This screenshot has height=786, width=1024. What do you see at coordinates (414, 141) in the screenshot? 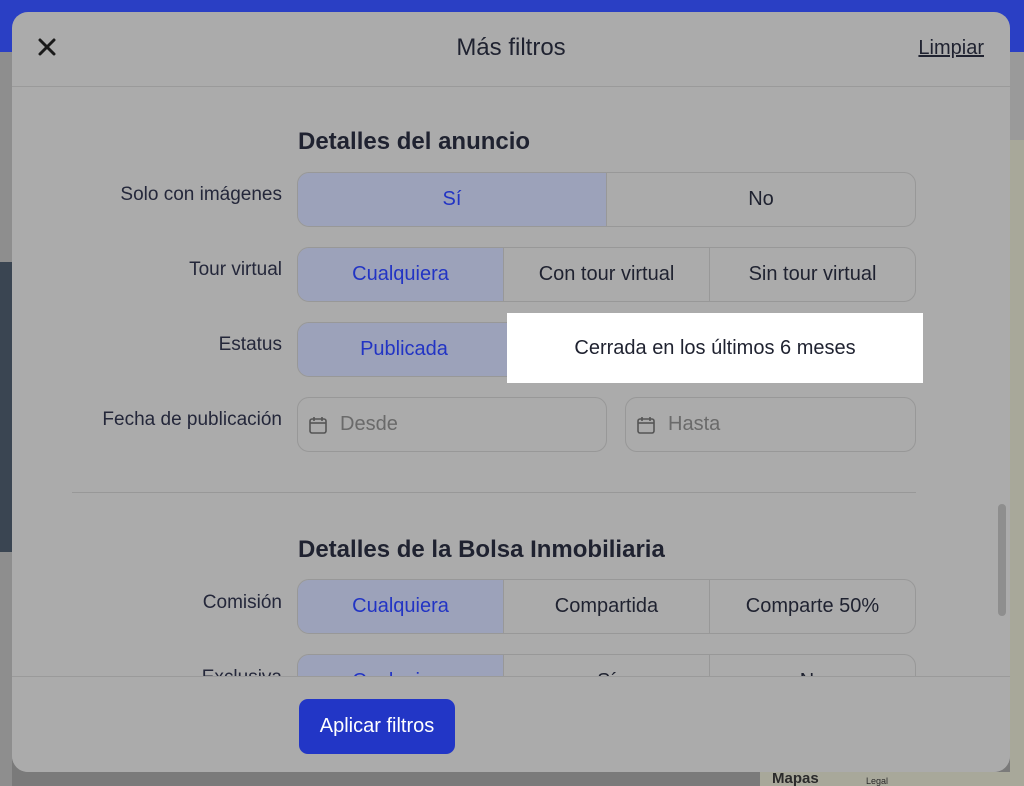
I see `section-title-listing: Detalles del anuncio` at bounding box center [414, 141].